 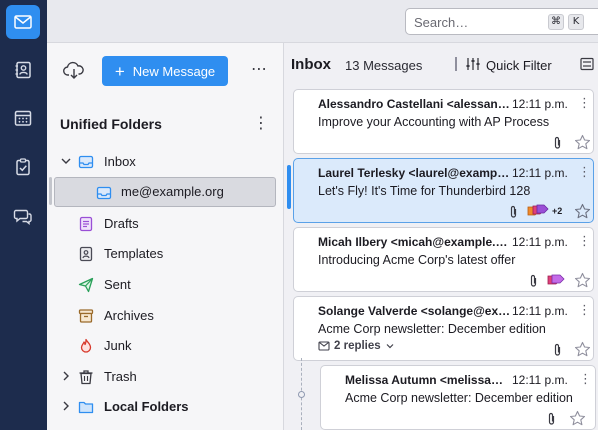 I want to click on folder-drafts: Drafts, so click(x=165, y=224).